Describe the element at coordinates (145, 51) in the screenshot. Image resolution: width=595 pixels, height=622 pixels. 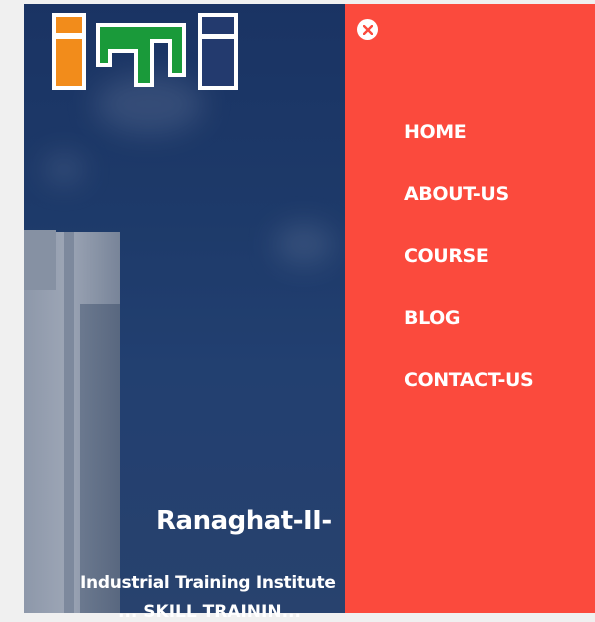
I see `iti-logo` at that location.